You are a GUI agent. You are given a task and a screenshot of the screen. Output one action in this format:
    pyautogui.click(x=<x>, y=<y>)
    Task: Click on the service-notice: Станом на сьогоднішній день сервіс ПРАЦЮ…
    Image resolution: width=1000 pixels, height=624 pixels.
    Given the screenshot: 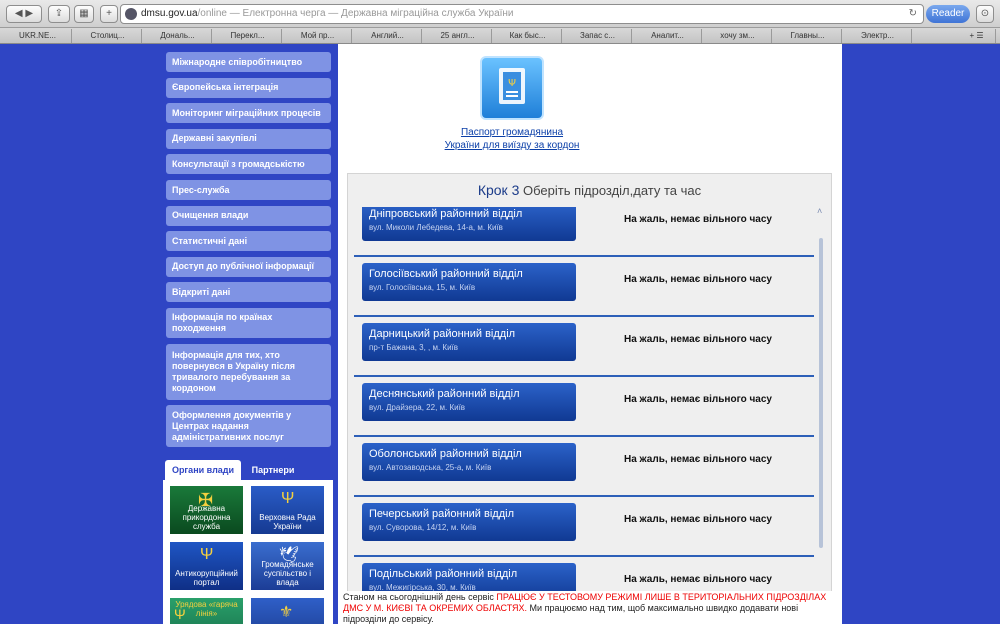 What is the action you would take?
    pyautogui.click(x=590, y=607)
    